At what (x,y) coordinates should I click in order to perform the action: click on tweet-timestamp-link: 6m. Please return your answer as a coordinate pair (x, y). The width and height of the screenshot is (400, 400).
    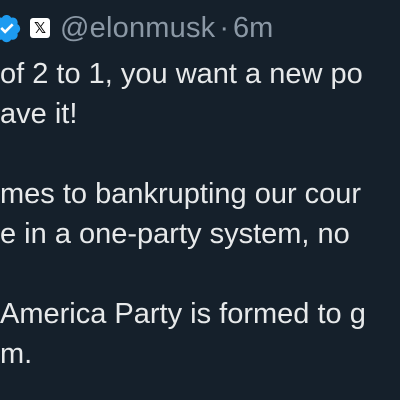
    Looking at the image, I should click on (253, 28).